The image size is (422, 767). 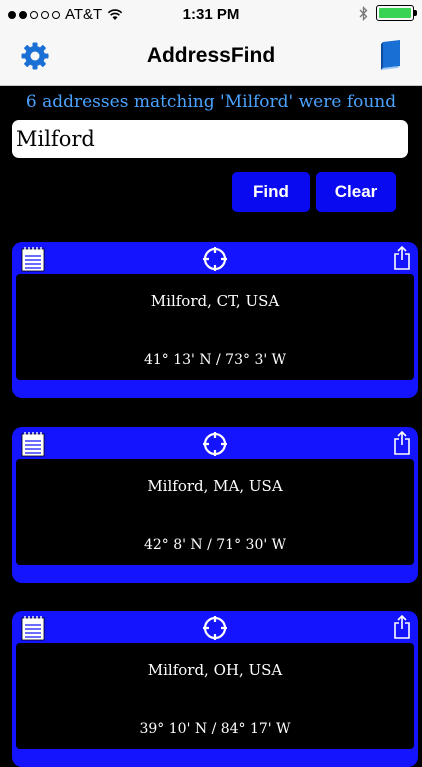 I want to click on status-bar: AT&T 1:31 PM, so click(x=211, y=15).